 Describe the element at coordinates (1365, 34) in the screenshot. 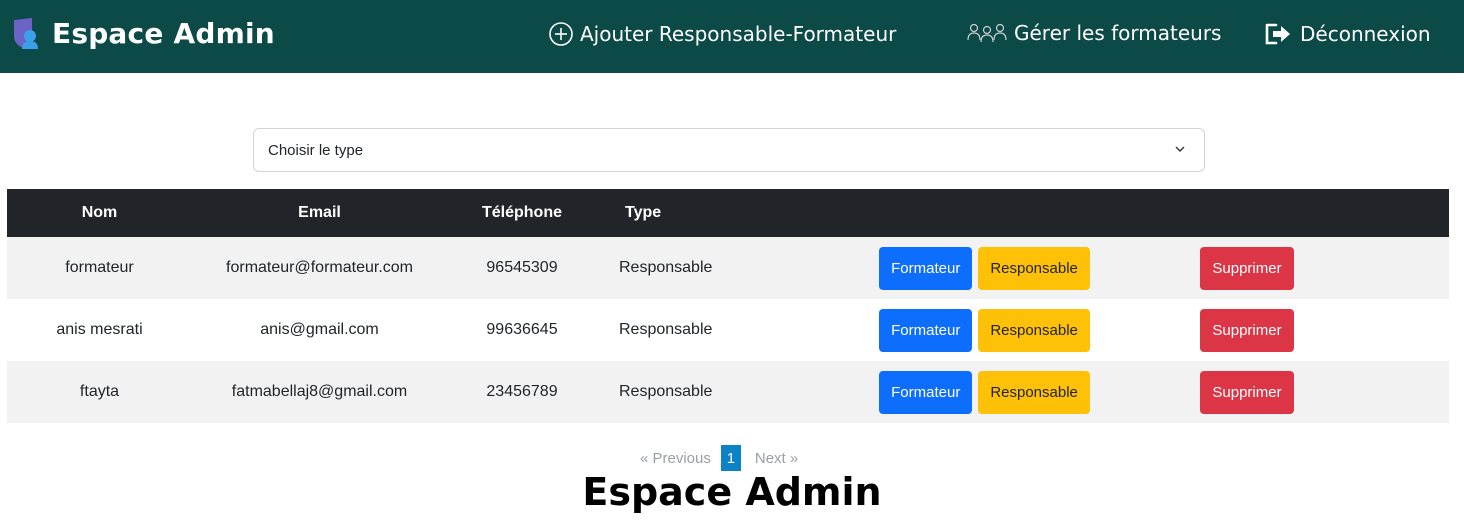

I see `logout-label: Déconnexion` at that location.